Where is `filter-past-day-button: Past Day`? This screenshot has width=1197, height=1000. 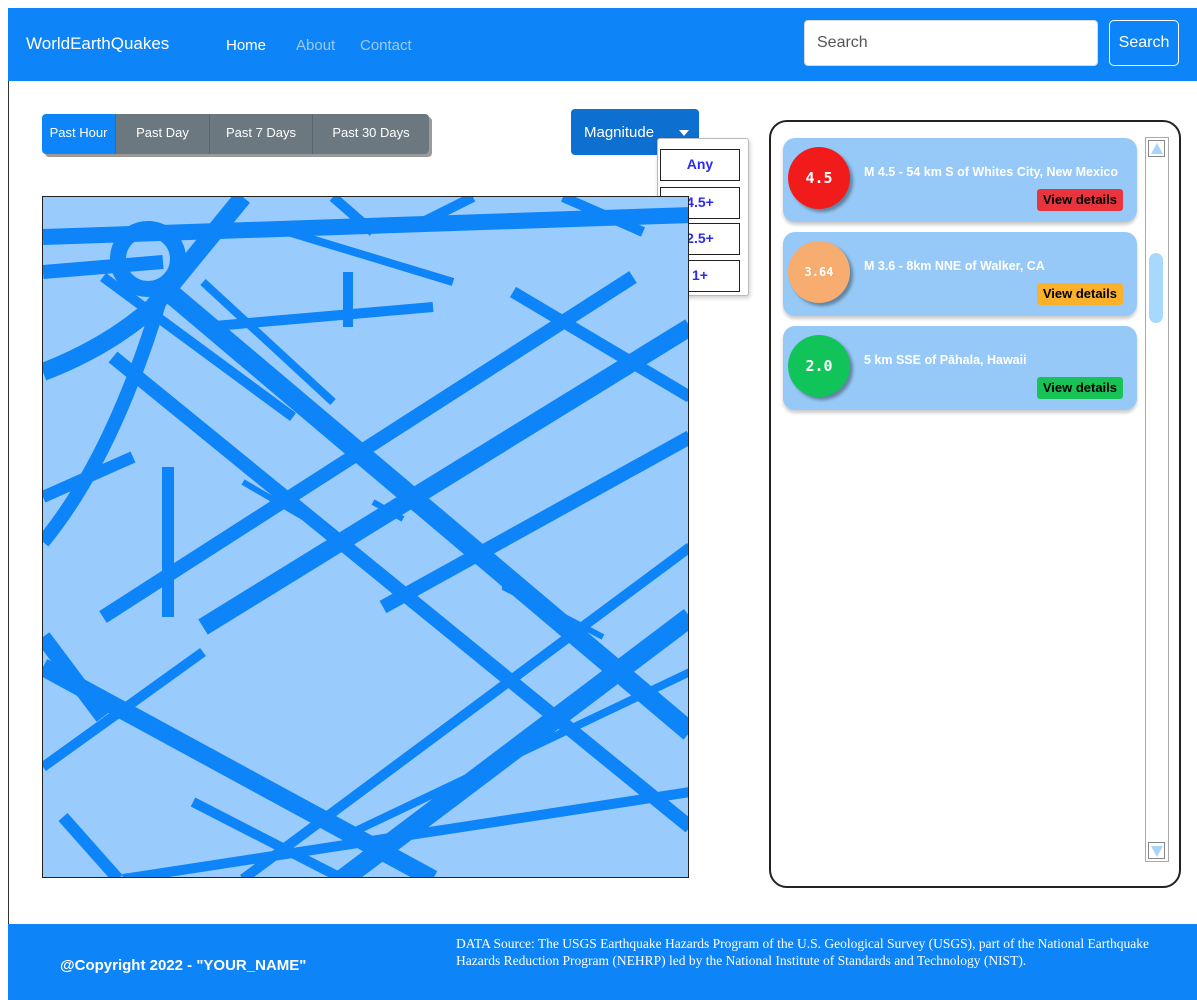 filter-past-day-button: Past Day is located at coordinates (162, 134).